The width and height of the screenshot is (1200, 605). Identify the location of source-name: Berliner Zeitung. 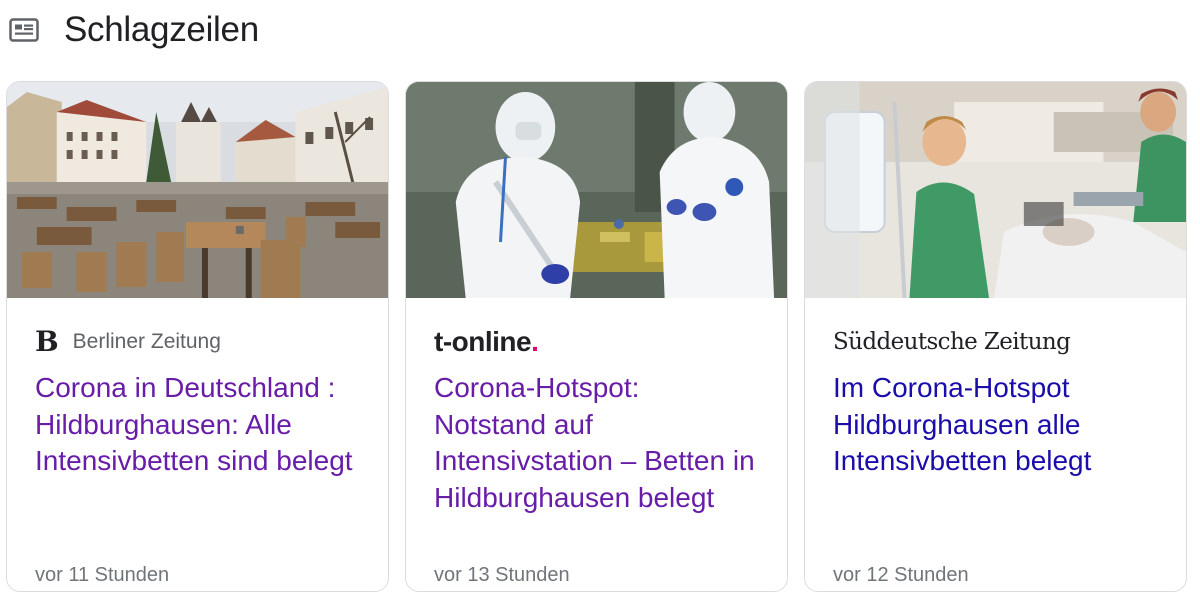
(146, 341).